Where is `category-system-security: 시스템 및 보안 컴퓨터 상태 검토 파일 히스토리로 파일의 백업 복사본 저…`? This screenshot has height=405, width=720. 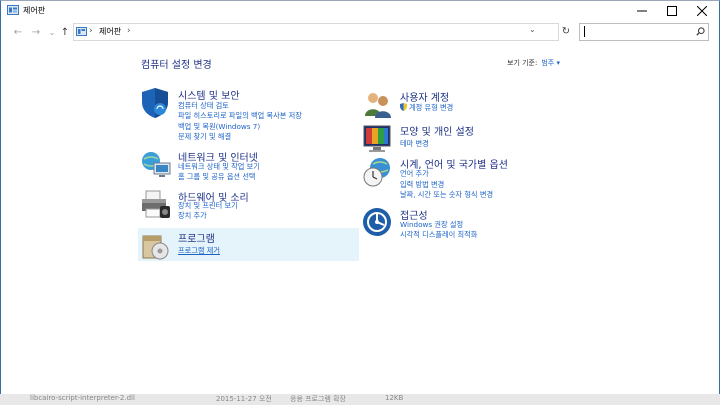 category-system-security: 시스템 및 보안 컴퓨터 상태 검토 파일 히스토리로 파일의 백업 복사본 저… is located at coordinates (250, 115).